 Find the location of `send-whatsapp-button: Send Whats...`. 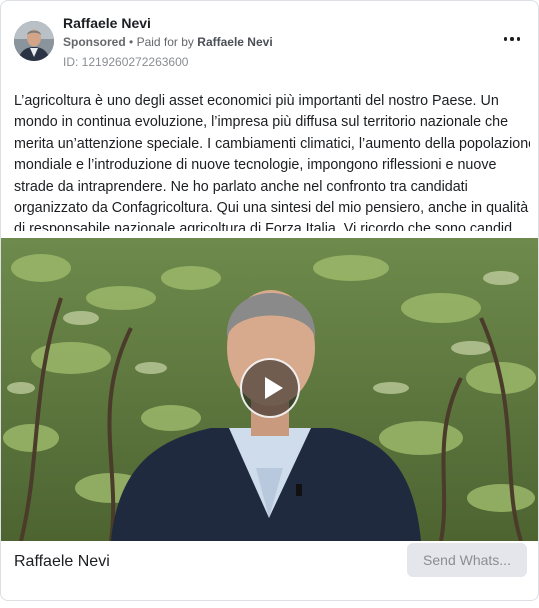

send-whatsapp-button: Send Whats... is located at coordinates (467, 560).